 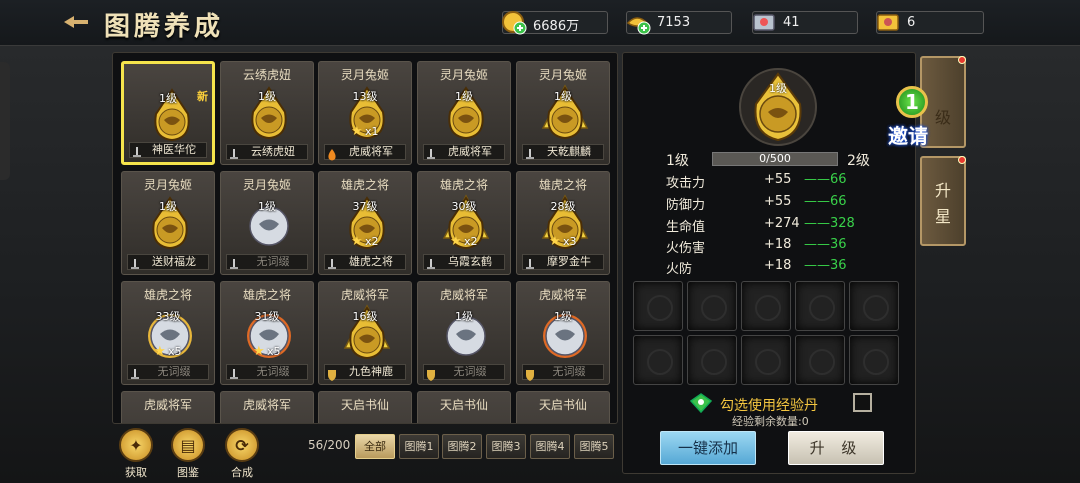 What do you see at coordinates (842, 223) in the screenshot?
I see `stat-next-number: 328` at bounding box center [842, 223].